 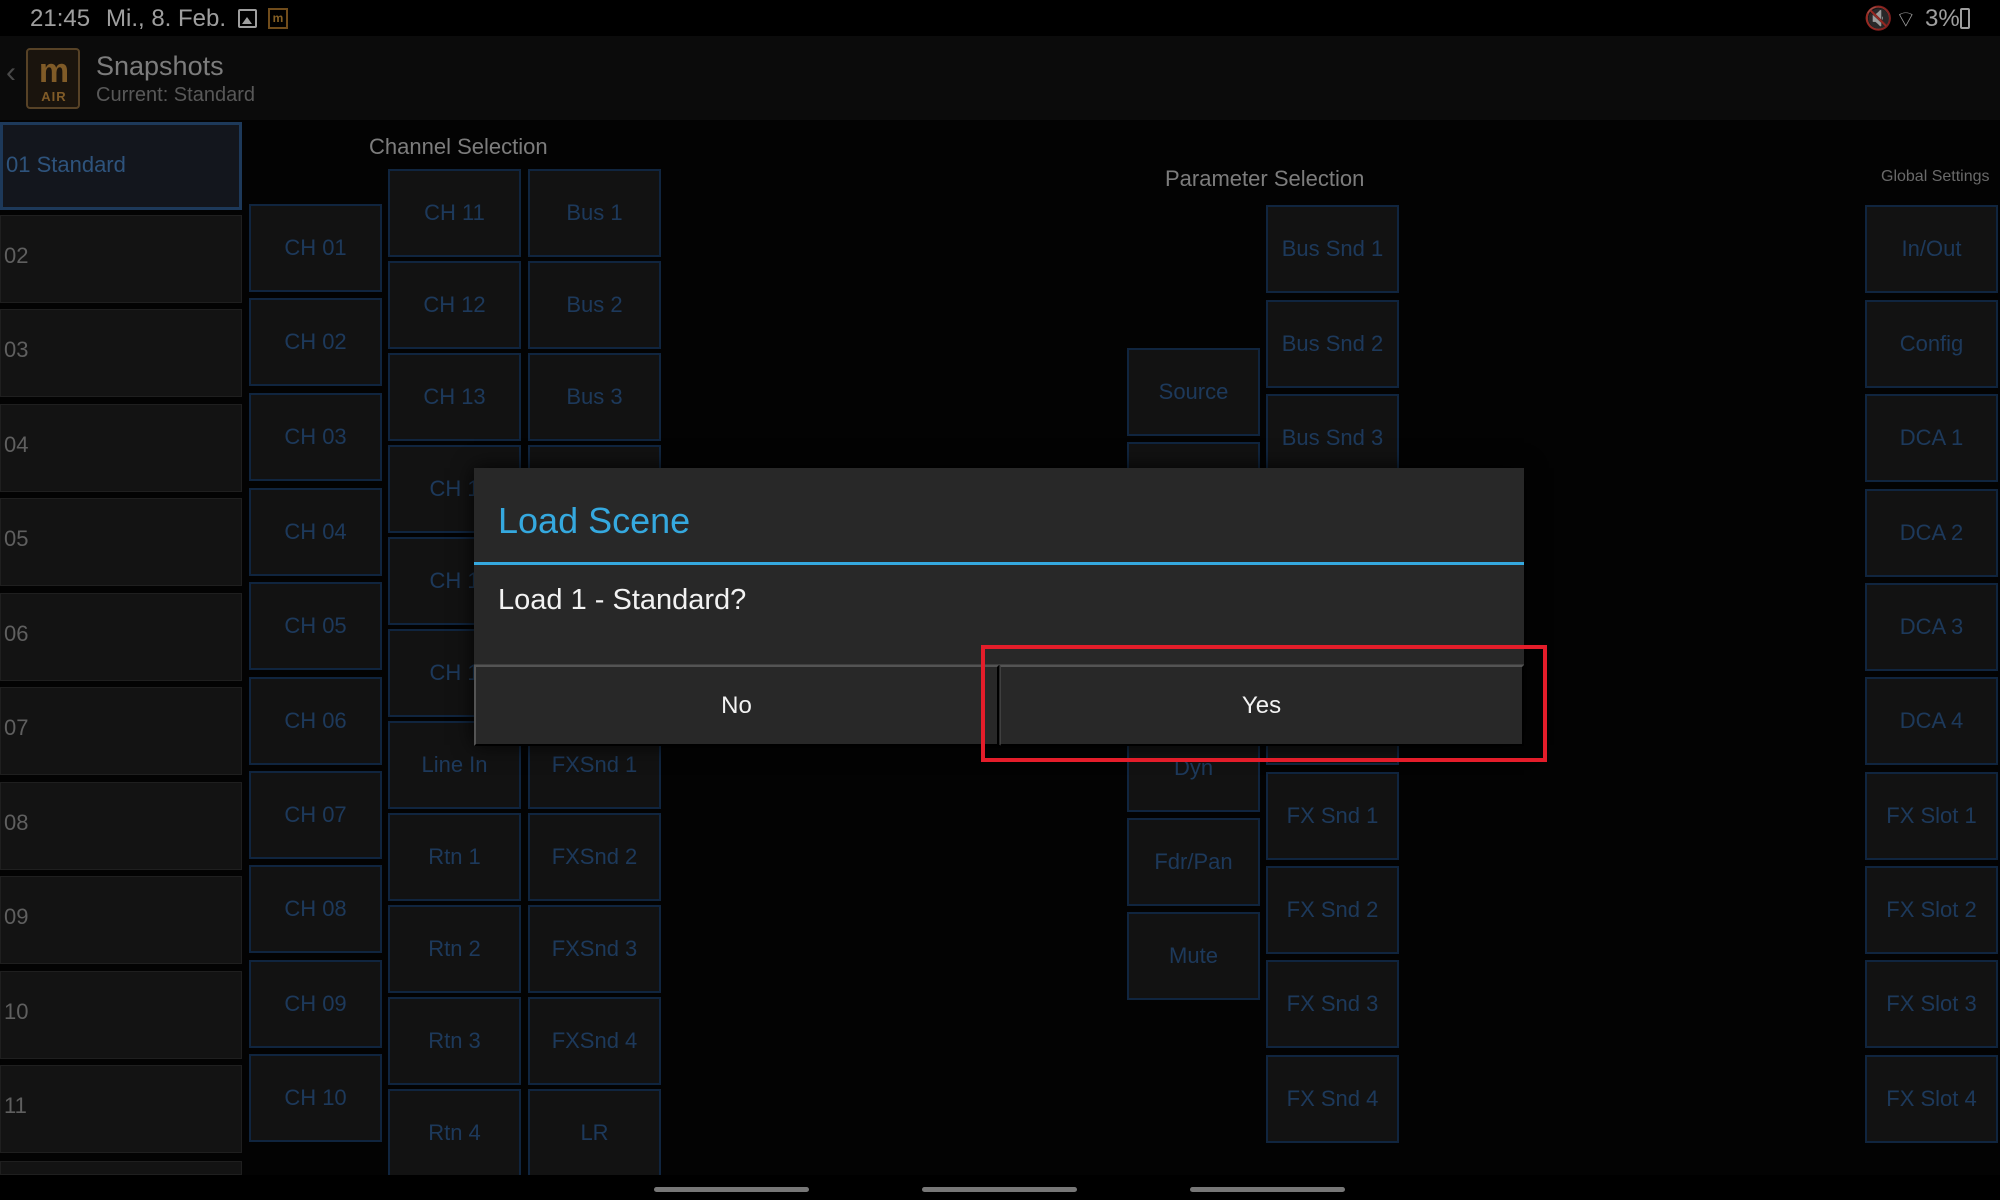 I want to click on dialog-message: Load 1 - Standard?, so click(x=622, y=600).